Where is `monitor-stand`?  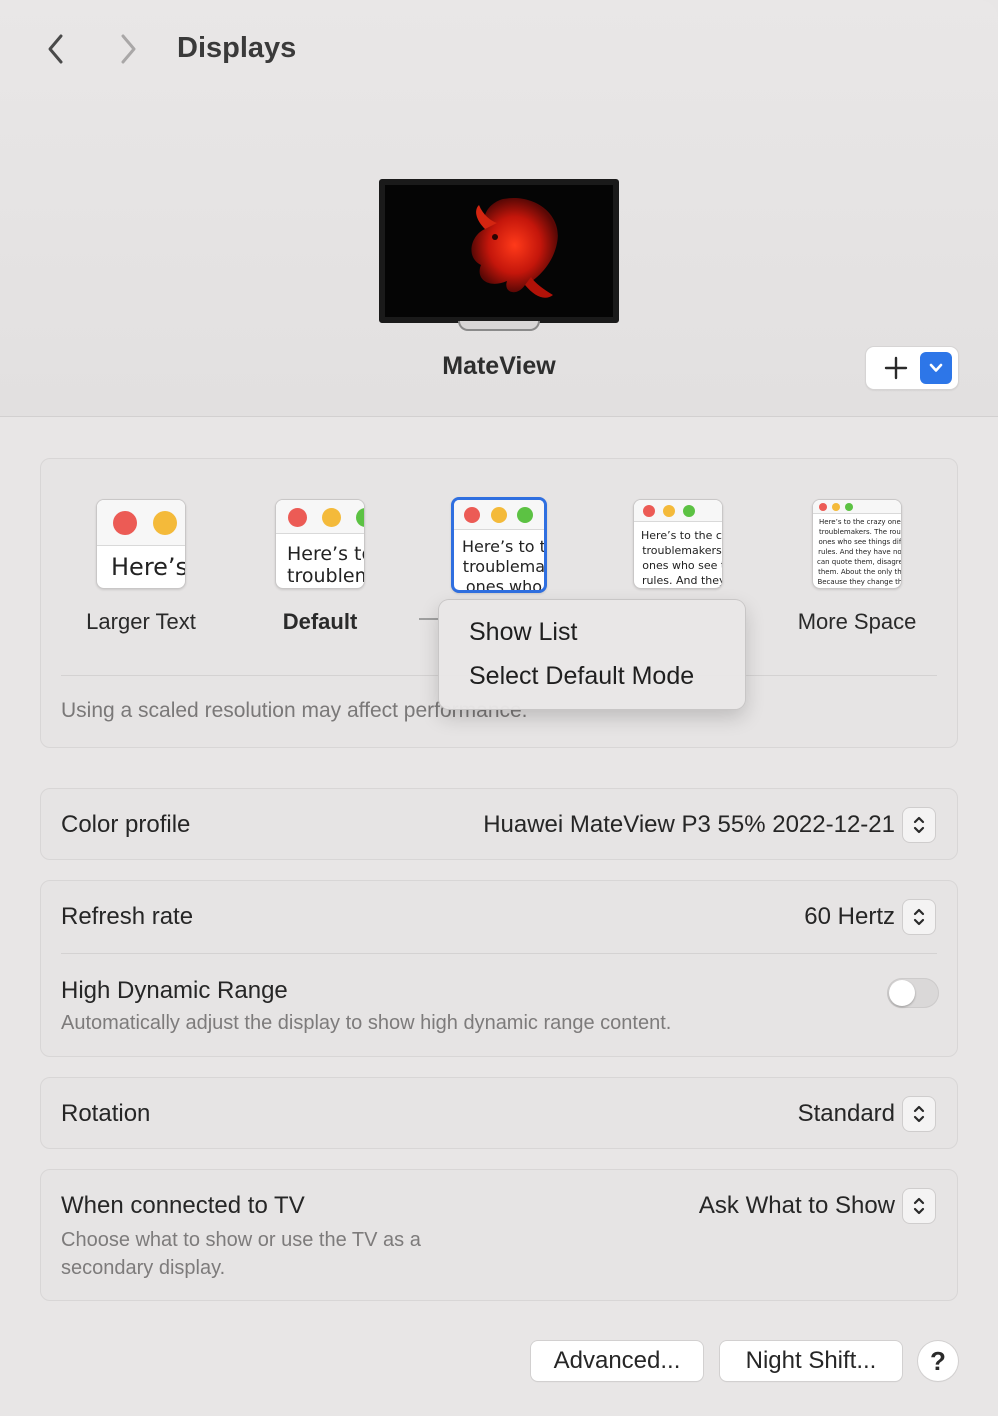
monitor-stand is located at coordinates (499, 326).